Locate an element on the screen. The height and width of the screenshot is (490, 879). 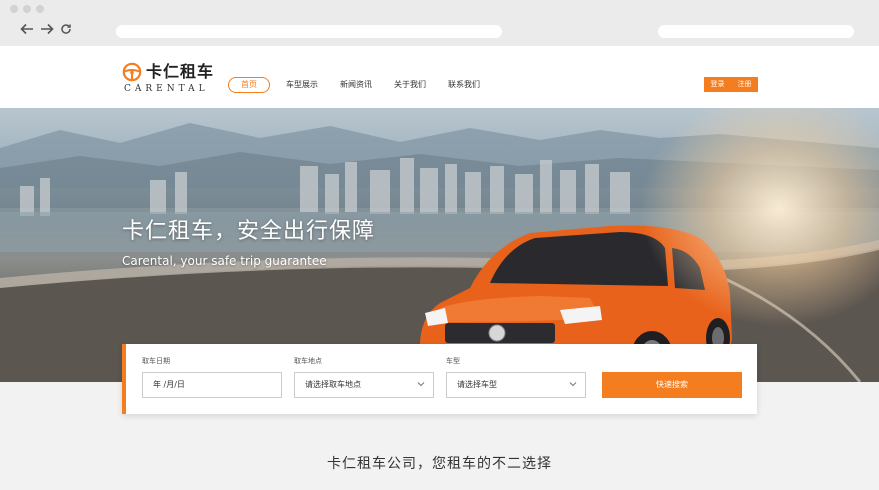
reload-icon is located at coordinates (66, 31).